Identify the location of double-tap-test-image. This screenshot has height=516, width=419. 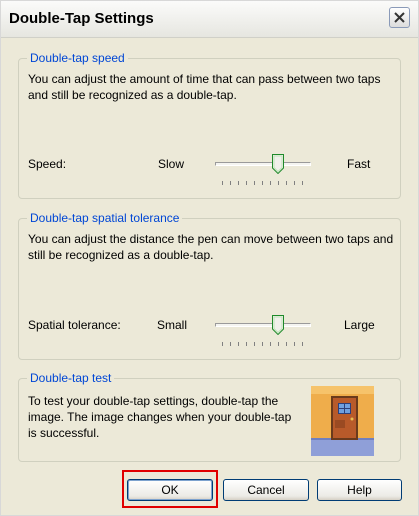
(342, 421).